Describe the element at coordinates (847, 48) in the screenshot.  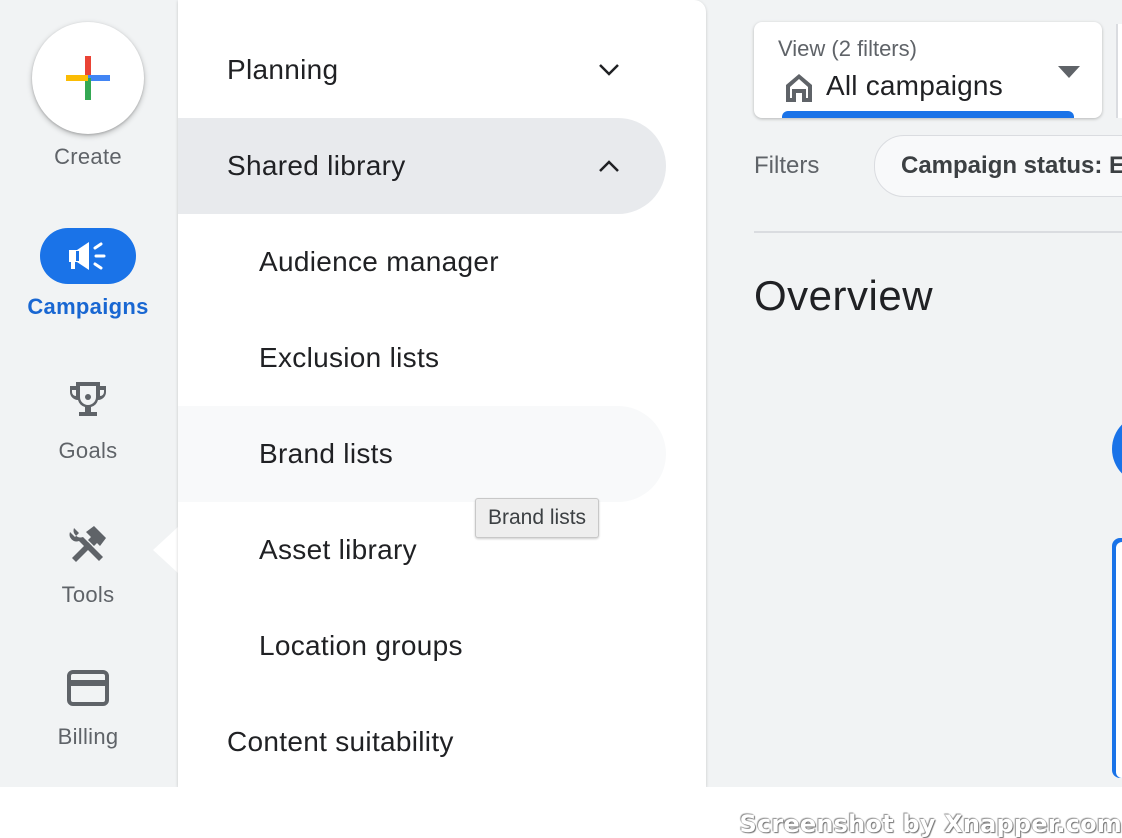
I see `view-label: View (2 filters)` at that location.